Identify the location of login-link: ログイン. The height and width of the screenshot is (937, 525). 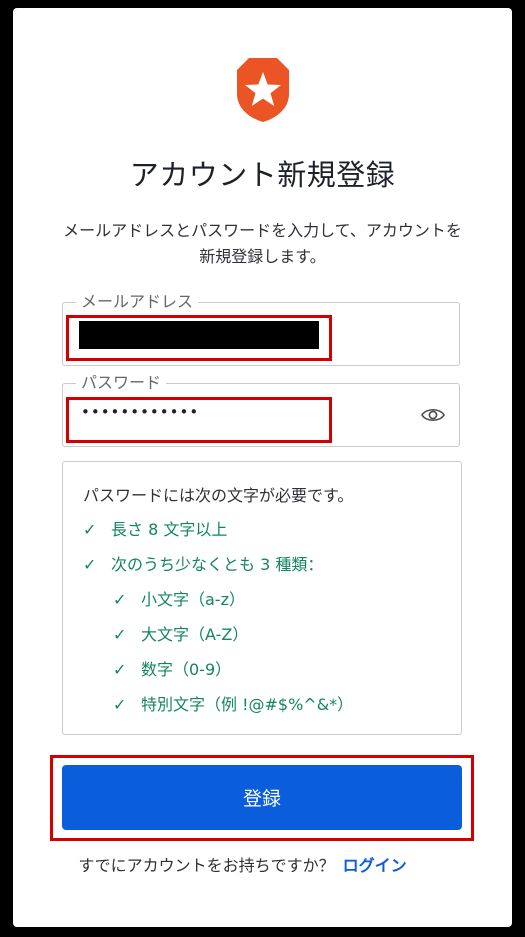
(375, 865).